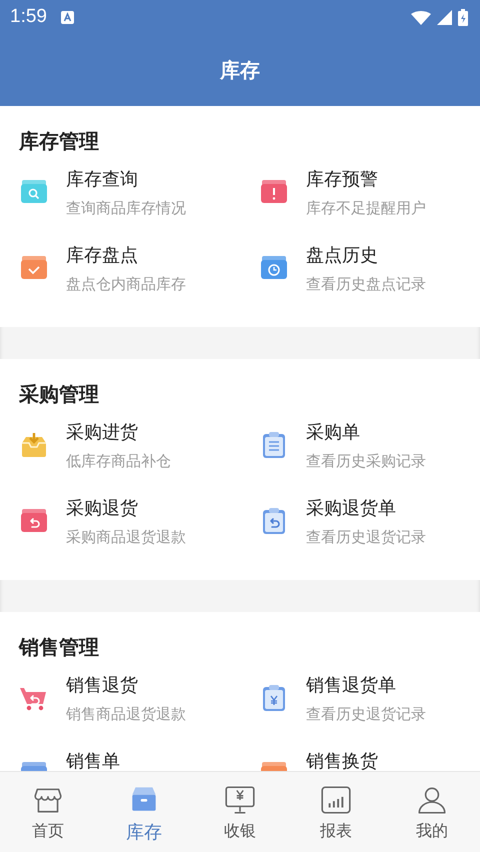 Image resolution: width=480 pixels, height=852 pixels. I want to click on item-title: 销售退货单, so click(351, 685).